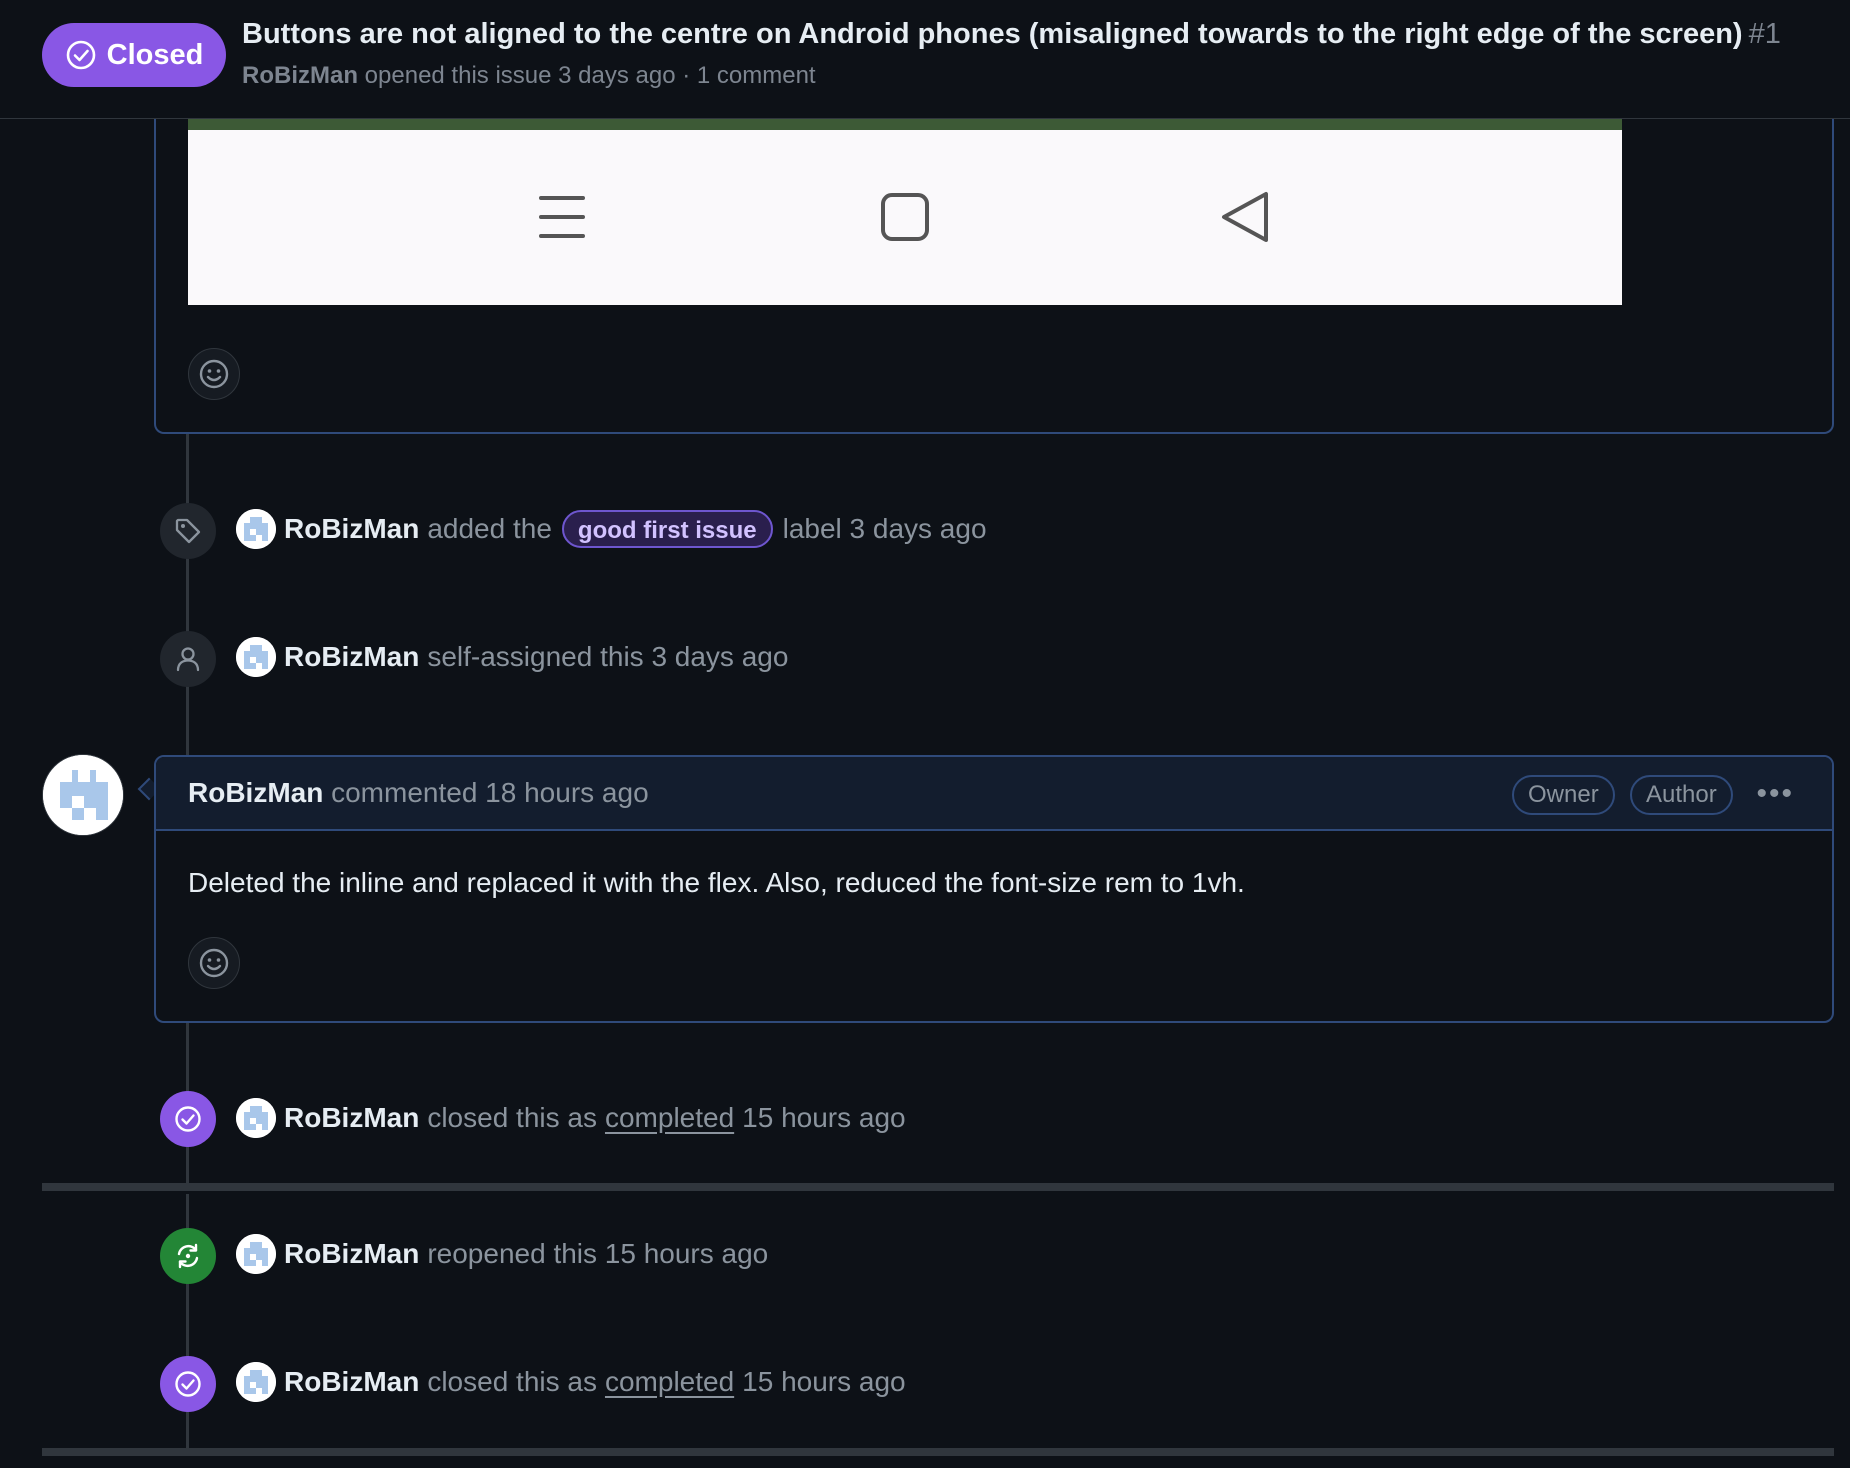 The image size is (1850, 1468). What do you see at coordinates (255, 792) in the screenshot?
I see `comment-author-link: RoBizMan` at bounding box center [255, 792].